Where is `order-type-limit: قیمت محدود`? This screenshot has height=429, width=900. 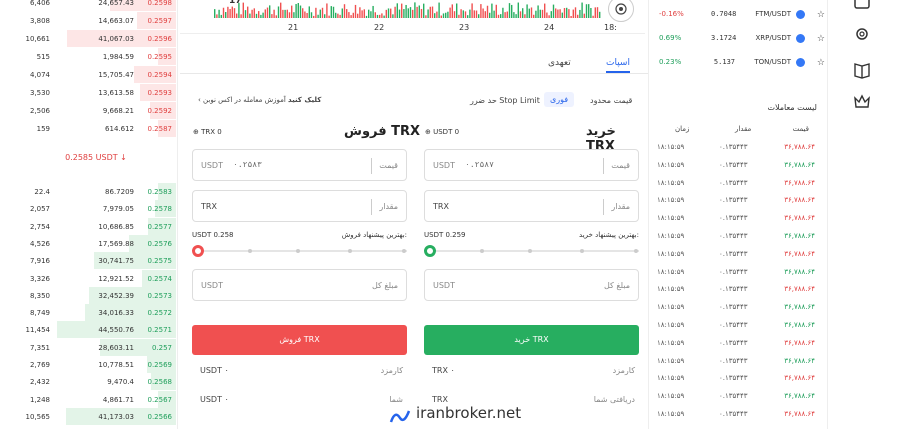
order-type-limit: قیمت محدود is located at coordinates (611, 100).